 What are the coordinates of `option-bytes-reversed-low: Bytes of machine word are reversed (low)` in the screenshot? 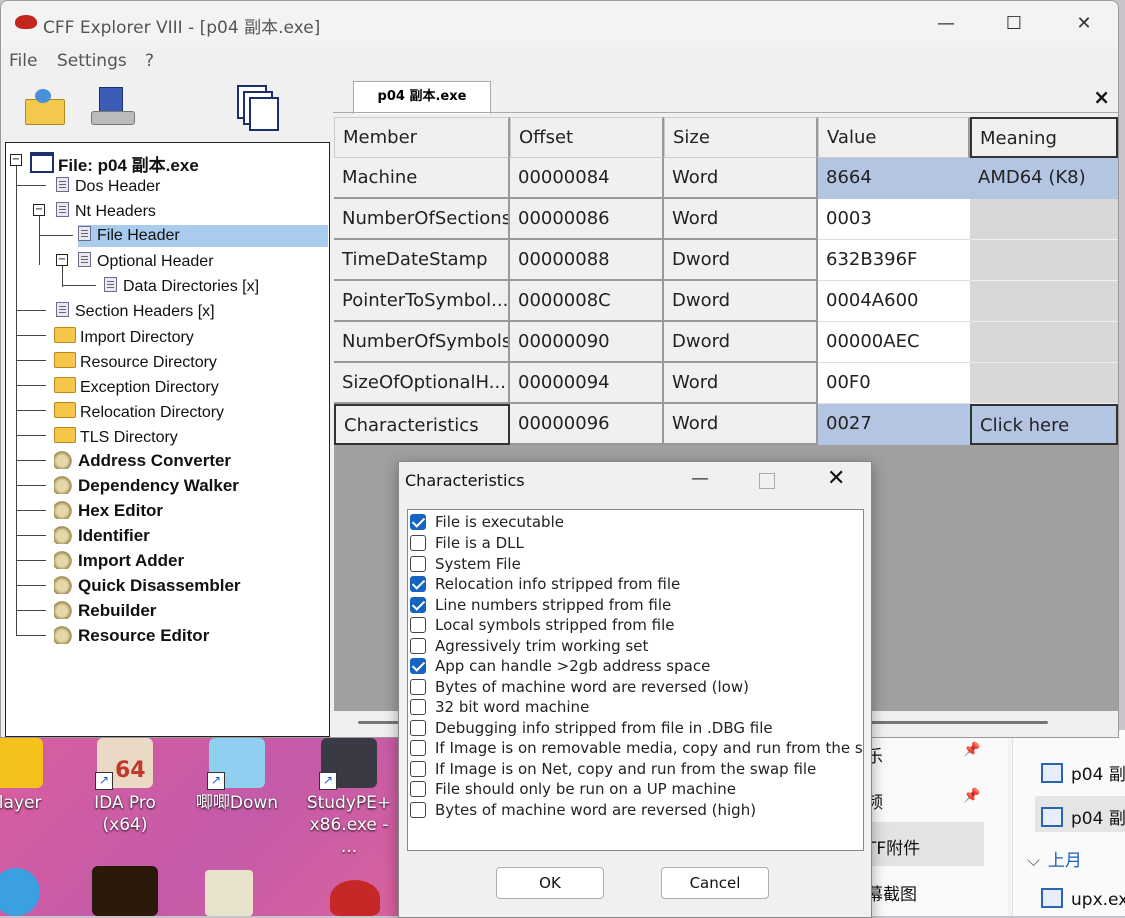 It's located at (579, 688).